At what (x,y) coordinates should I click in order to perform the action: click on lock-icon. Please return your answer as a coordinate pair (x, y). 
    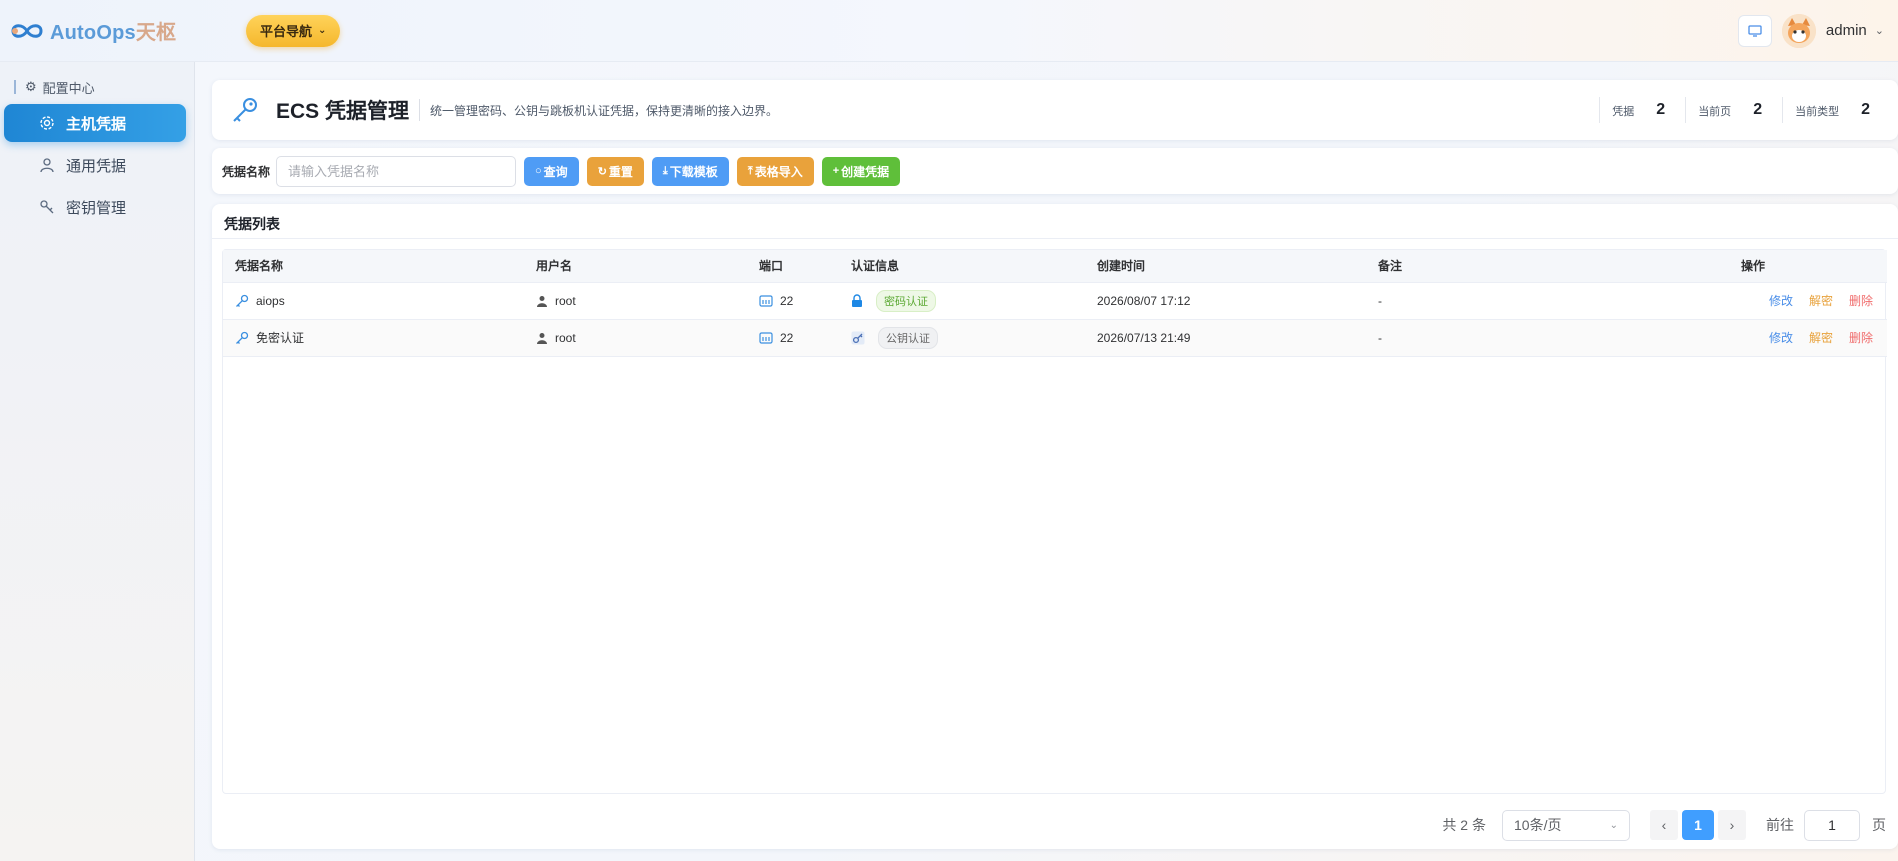
    Looking at the image, I should click on (857, 300).